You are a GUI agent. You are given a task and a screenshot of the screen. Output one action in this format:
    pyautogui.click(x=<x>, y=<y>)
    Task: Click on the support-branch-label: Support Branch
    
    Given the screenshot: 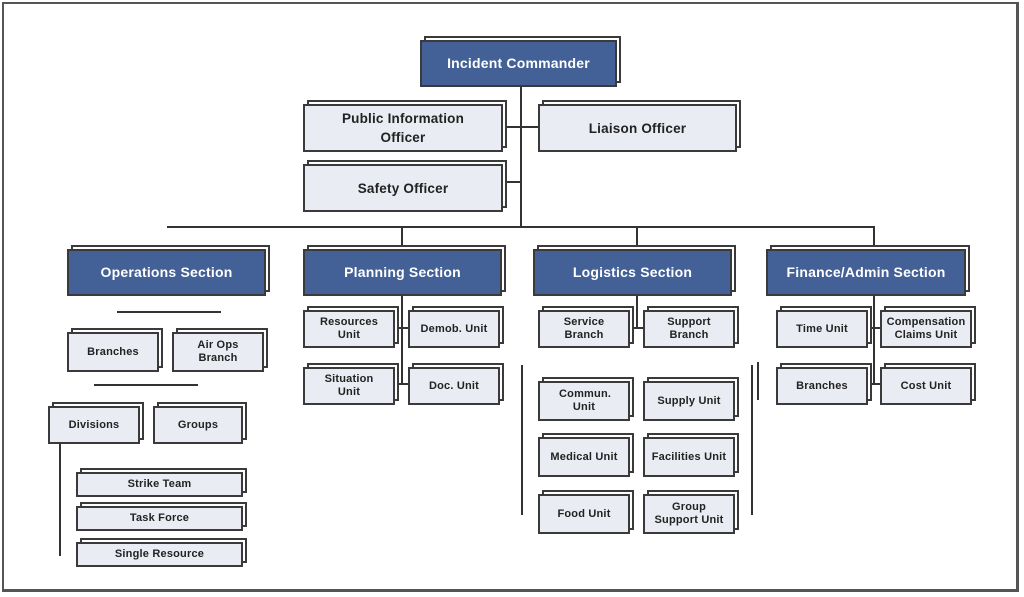 What is the action you would take?
    pyautogui.click(x=689, y=328)
    